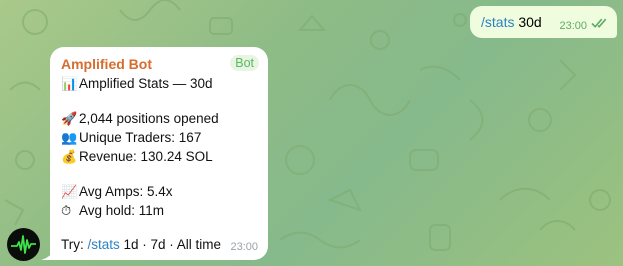 This screenshot has height=266, width=623. I want to click on trend-up-icon: 📈, so click(69, 192).